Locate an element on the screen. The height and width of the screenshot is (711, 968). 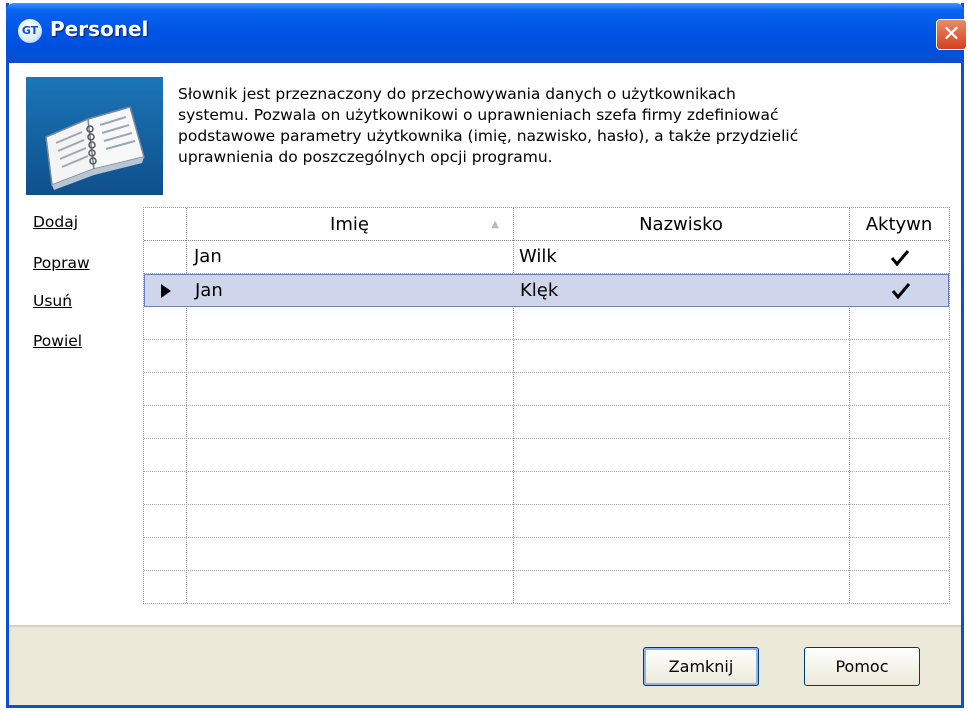
column-header-last-name: Nazwisko is located at coordinates (681, 224).